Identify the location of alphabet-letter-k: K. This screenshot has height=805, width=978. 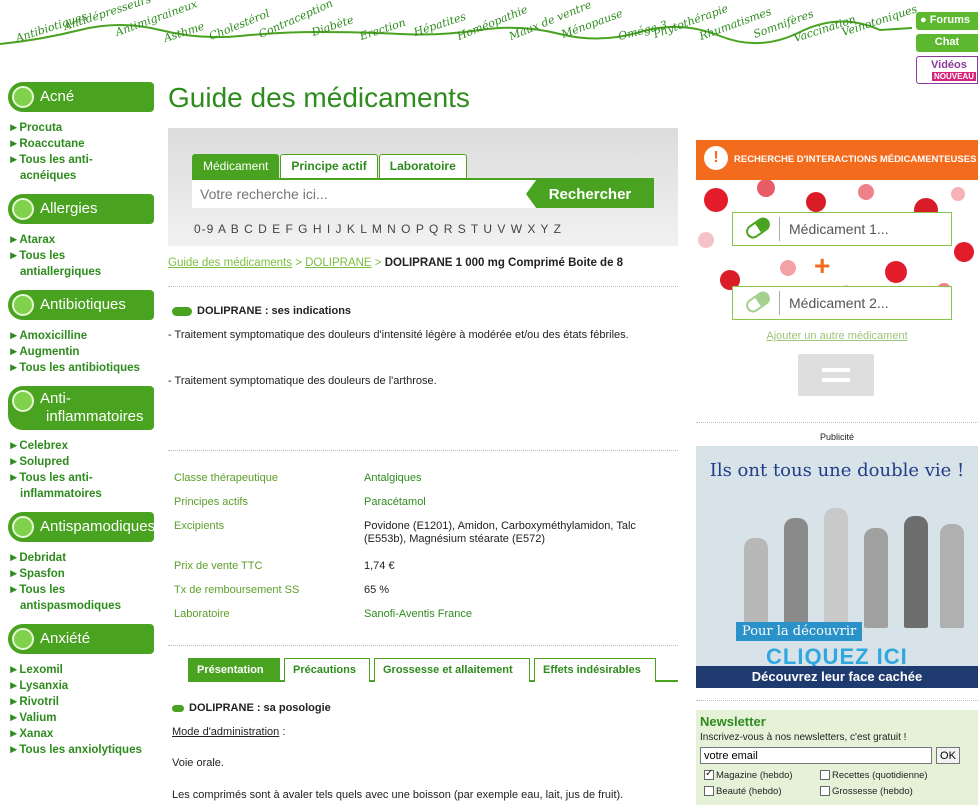
(351, 229).